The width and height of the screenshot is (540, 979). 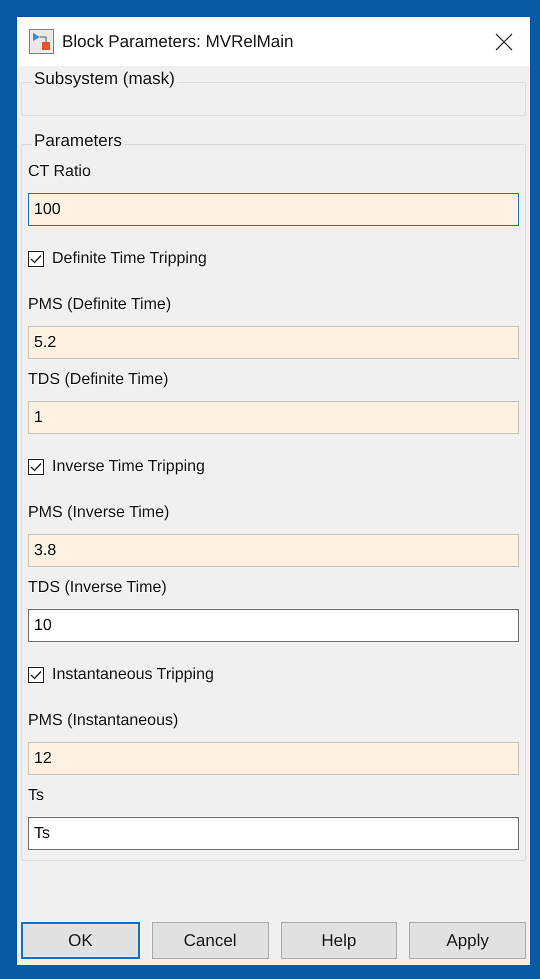 I want to click on checkbox-label: Instantaneous Tripping, so click(x=133, y=675).